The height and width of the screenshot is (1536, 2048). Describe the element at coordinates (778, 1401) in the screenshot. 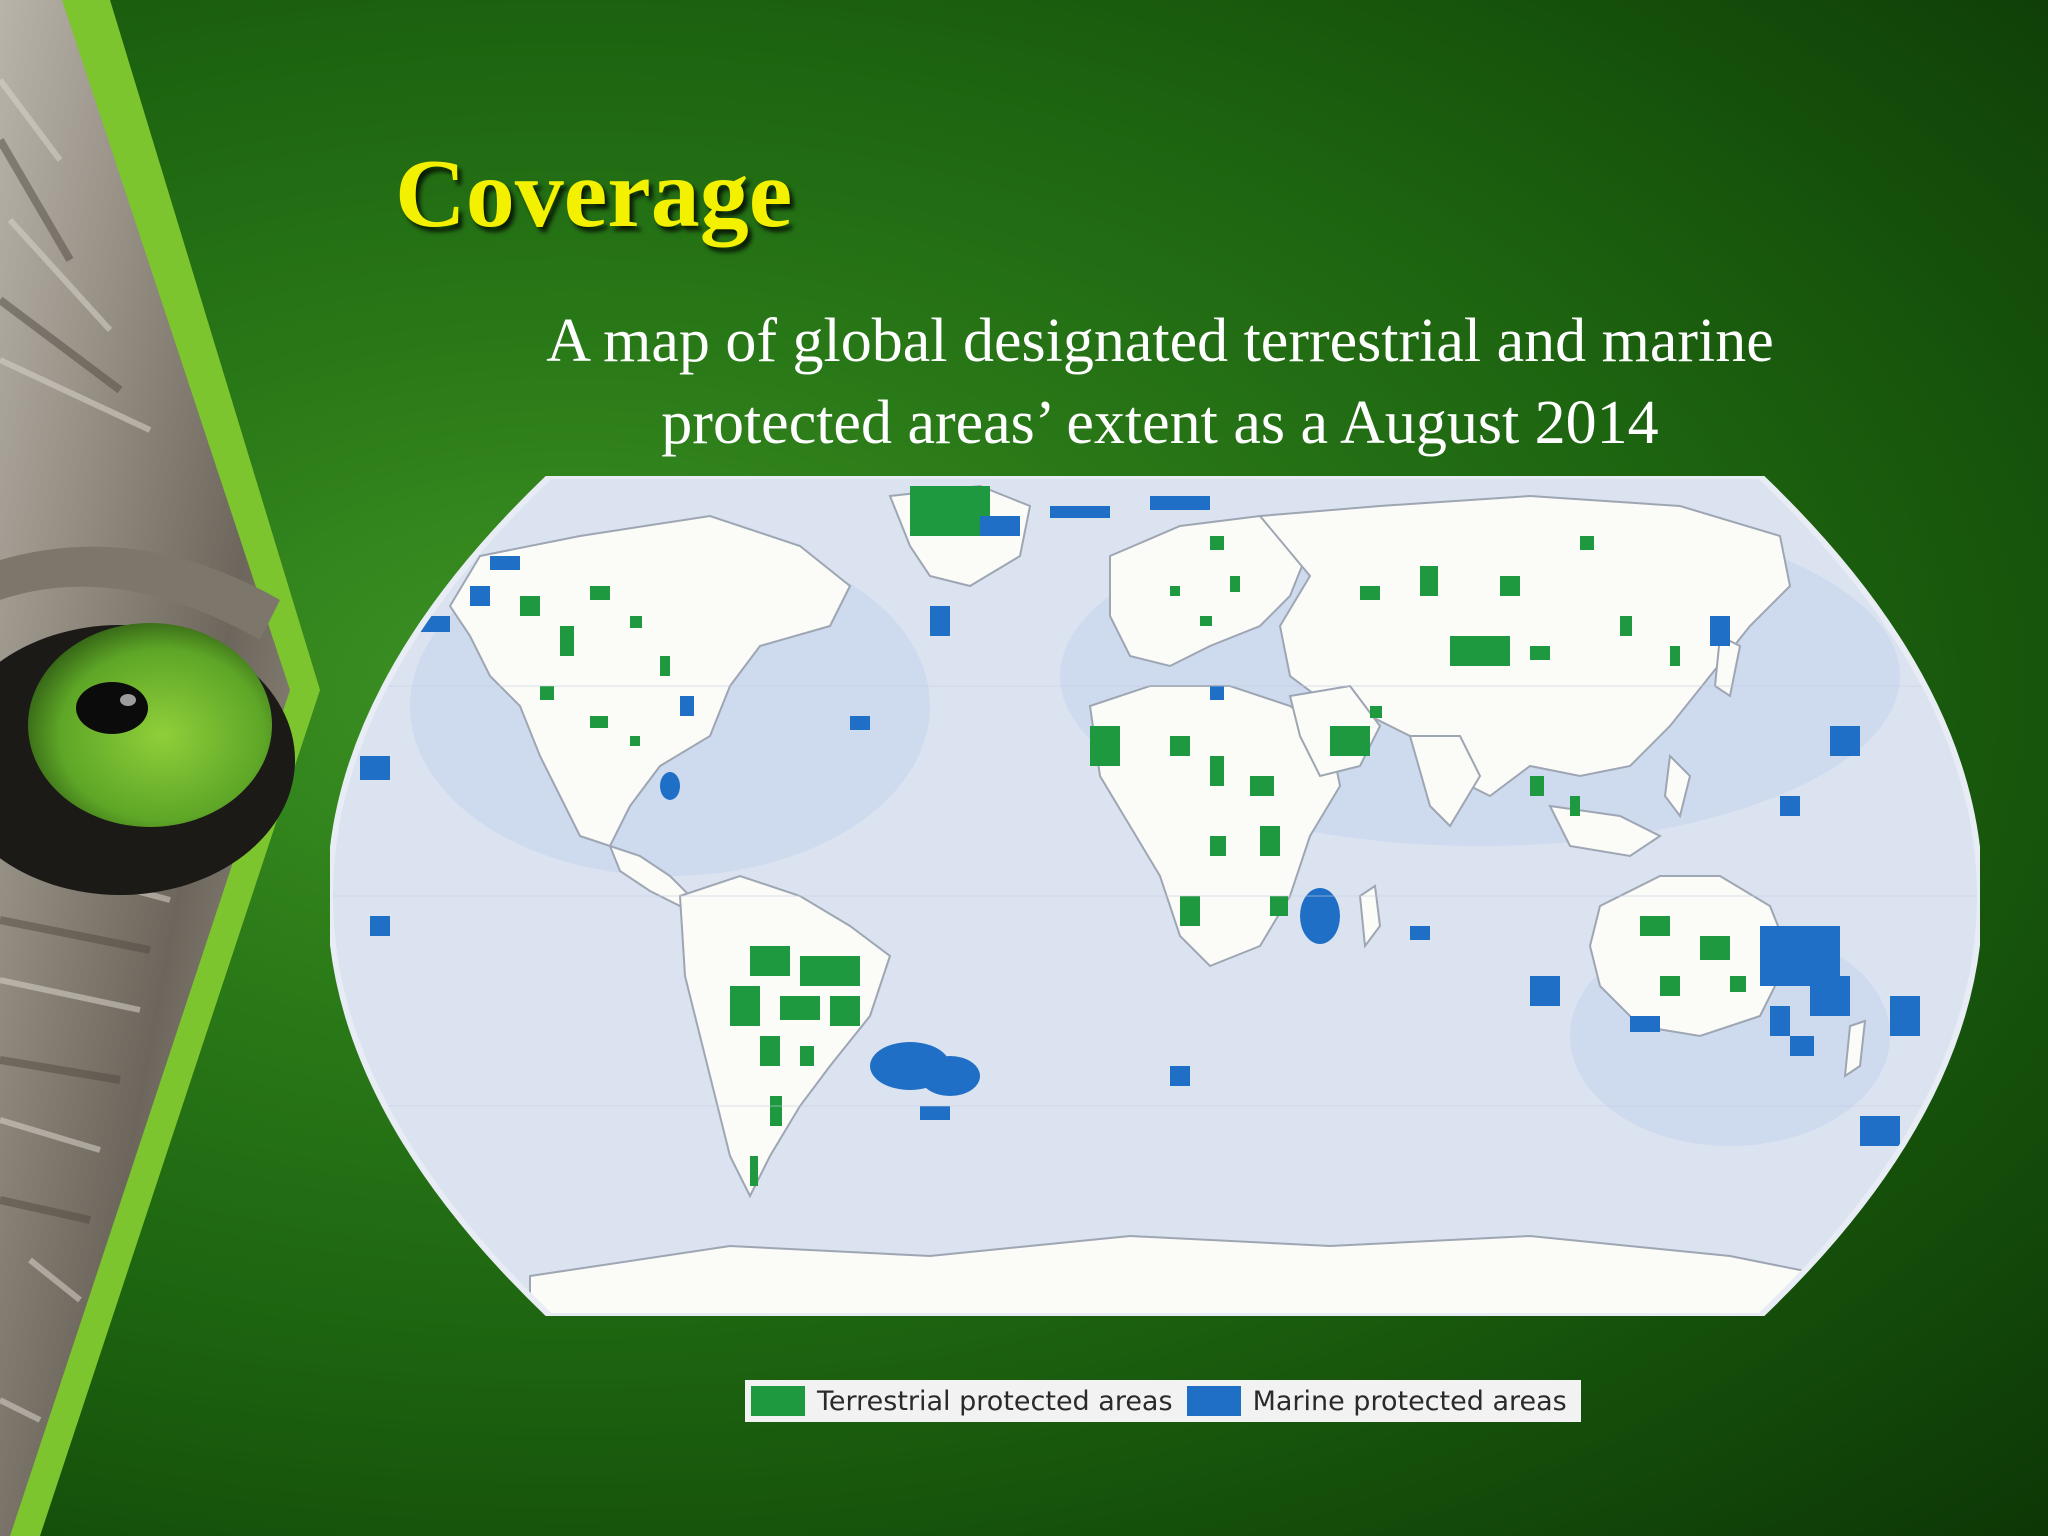

I see `terrestrial-swatch` at that location.